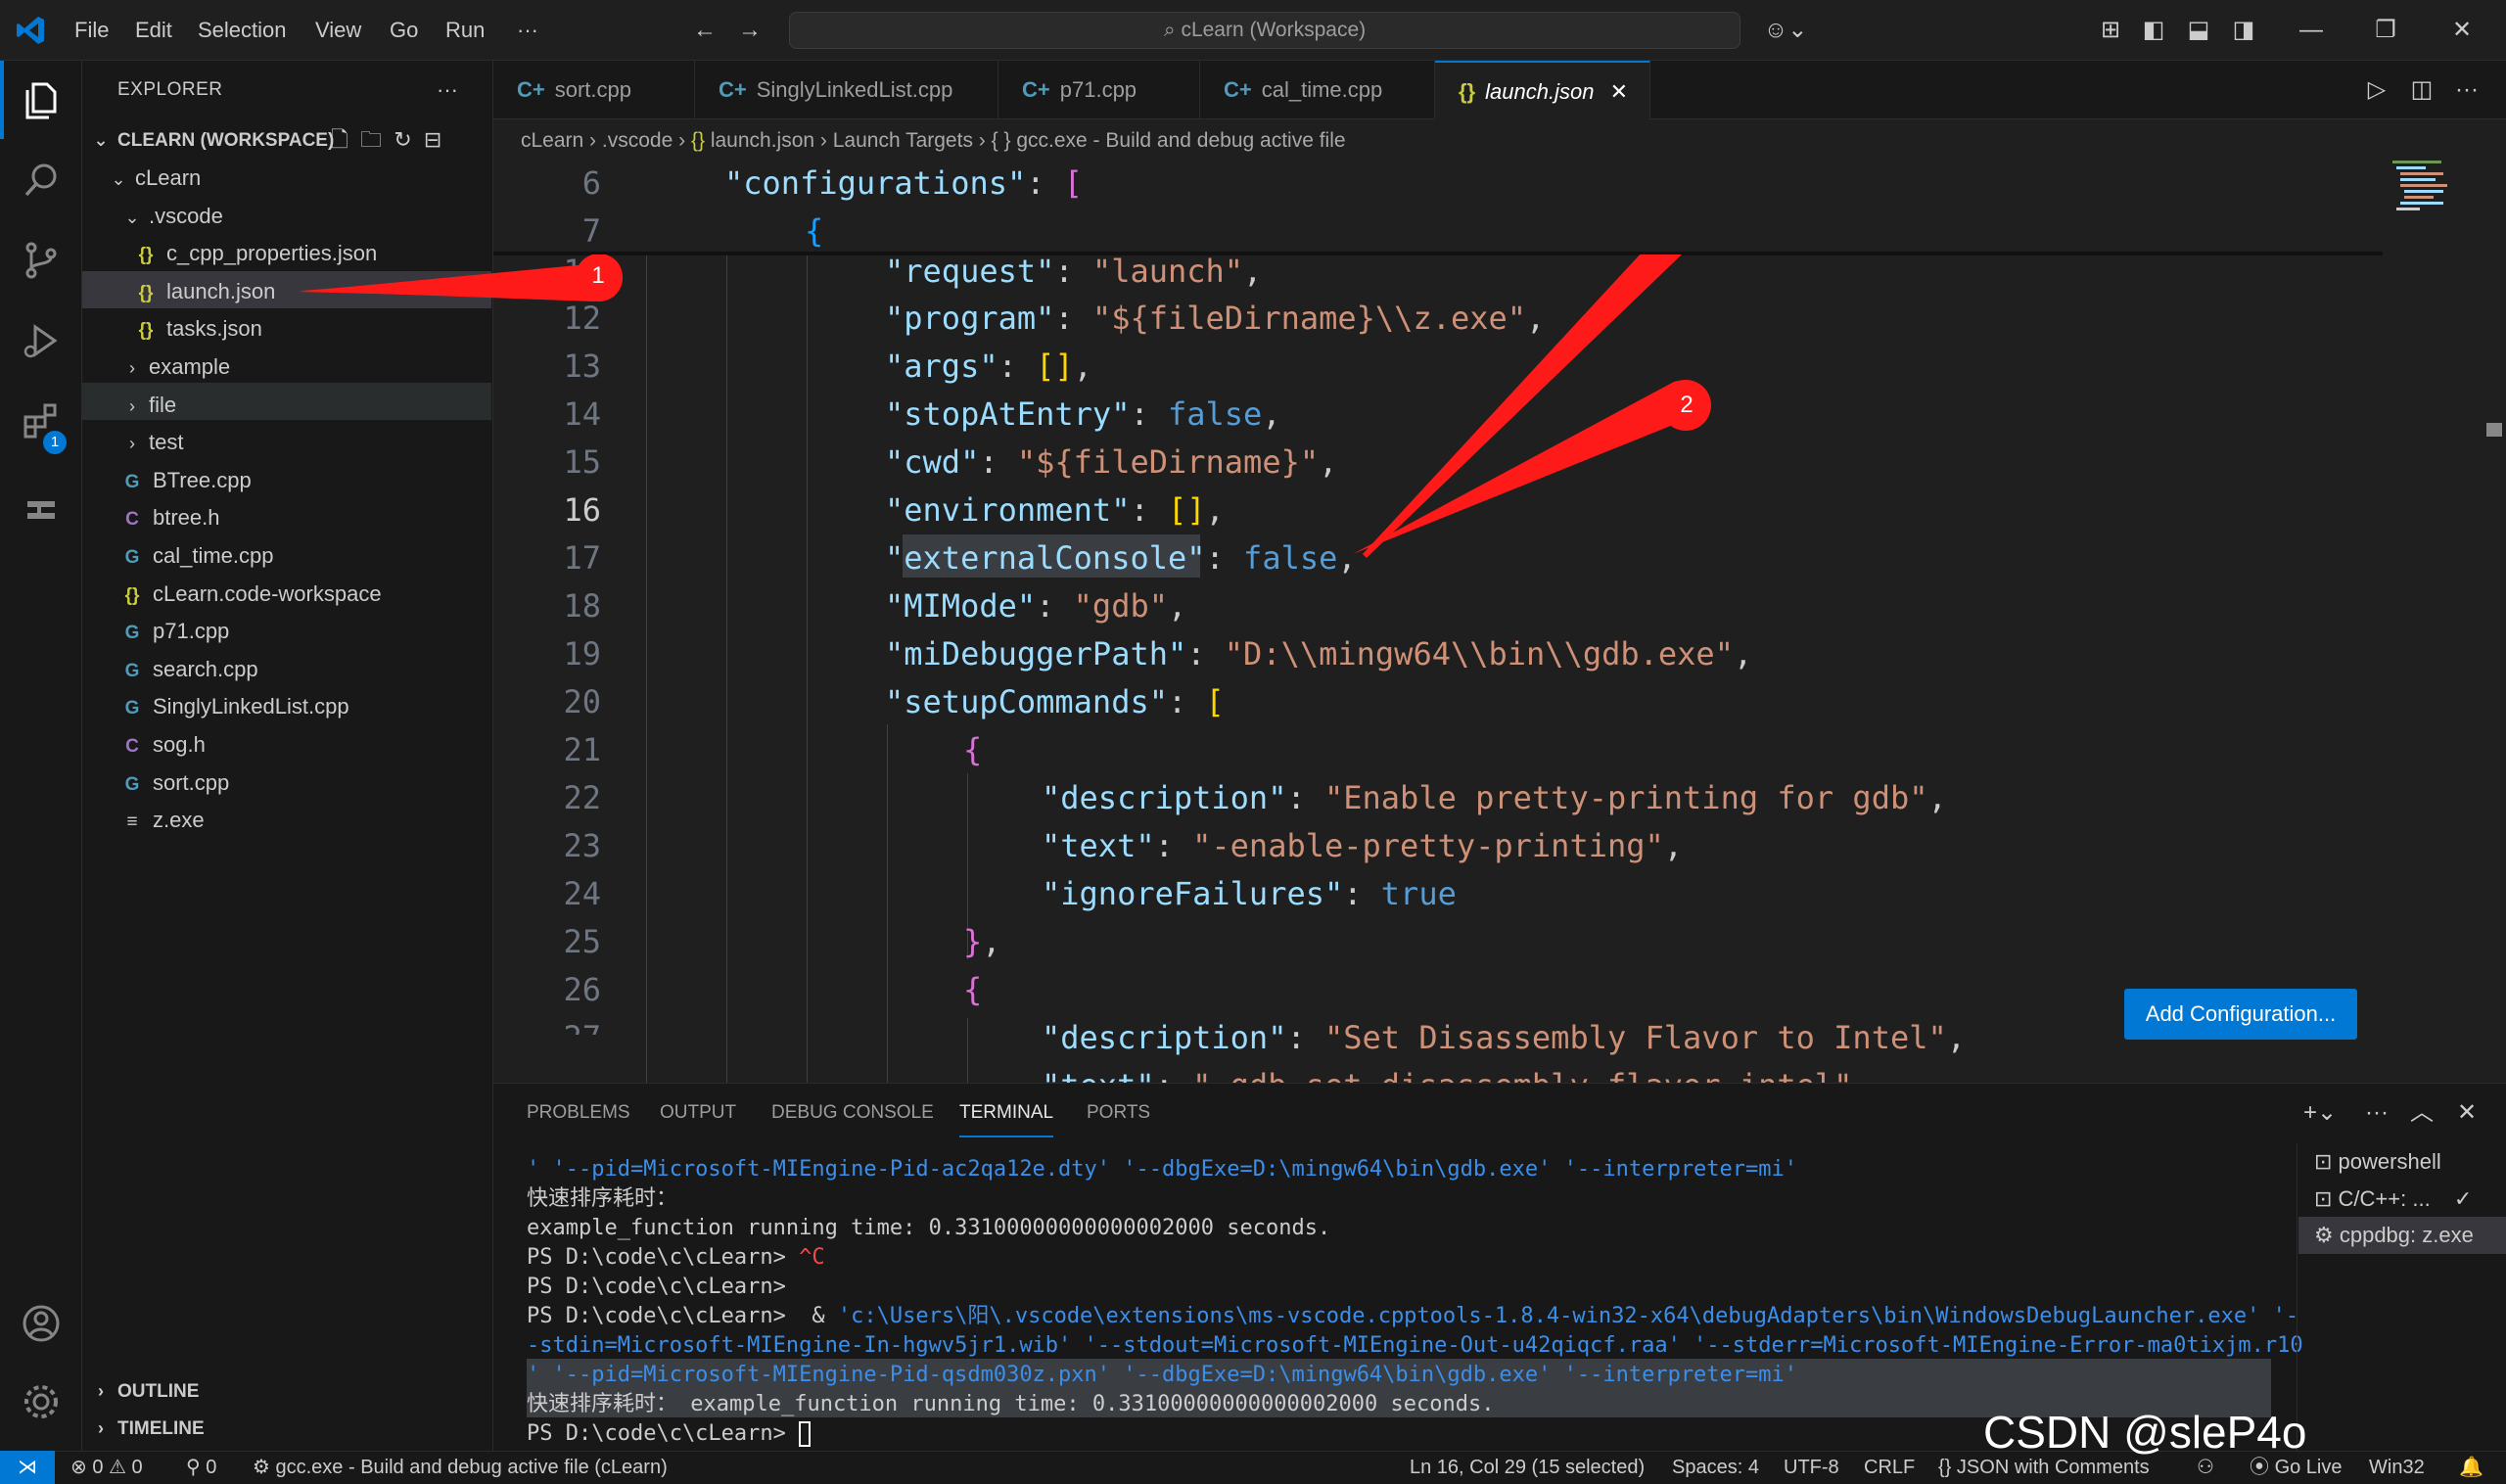  Describe the element at coordinates (175, 631) in the screenshot. I see `tree-item: Gp71.cpp` at that location.